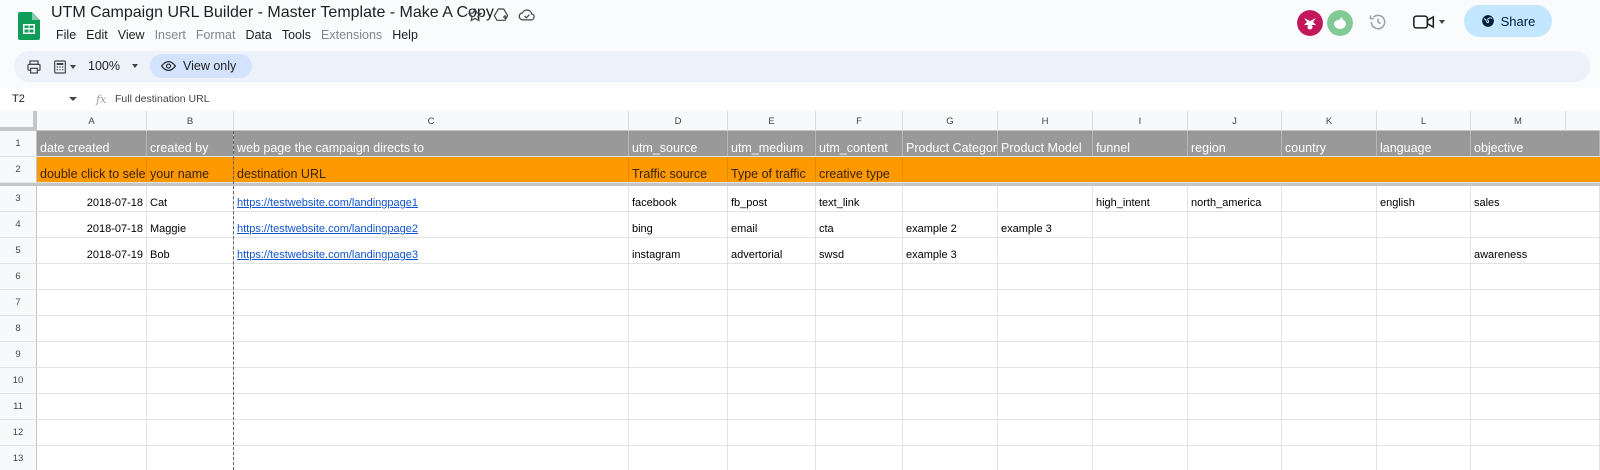 This screenshot has height=470, width=1600. I want to click on cell: Cat, so click(190, 198).